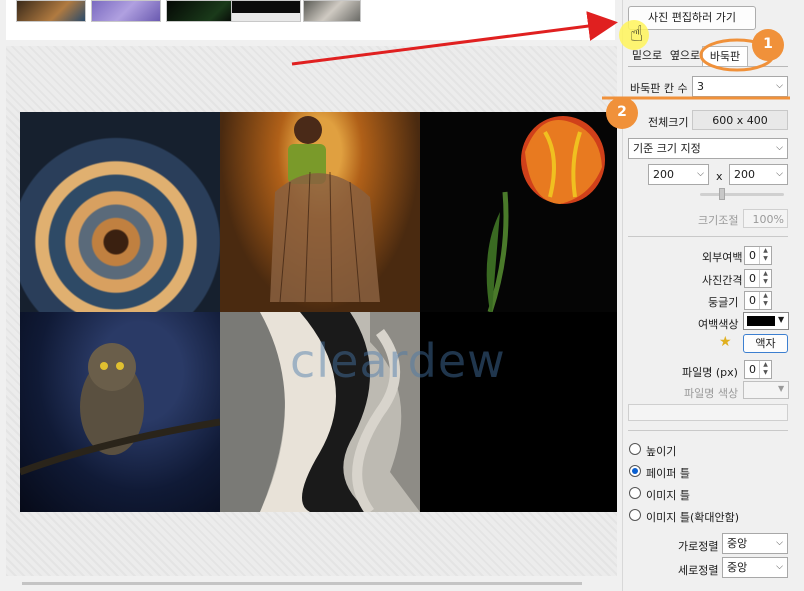 The height and width of the screenshot is (591, 804). I want to click on thumbnail-strip, so click(310, 20).